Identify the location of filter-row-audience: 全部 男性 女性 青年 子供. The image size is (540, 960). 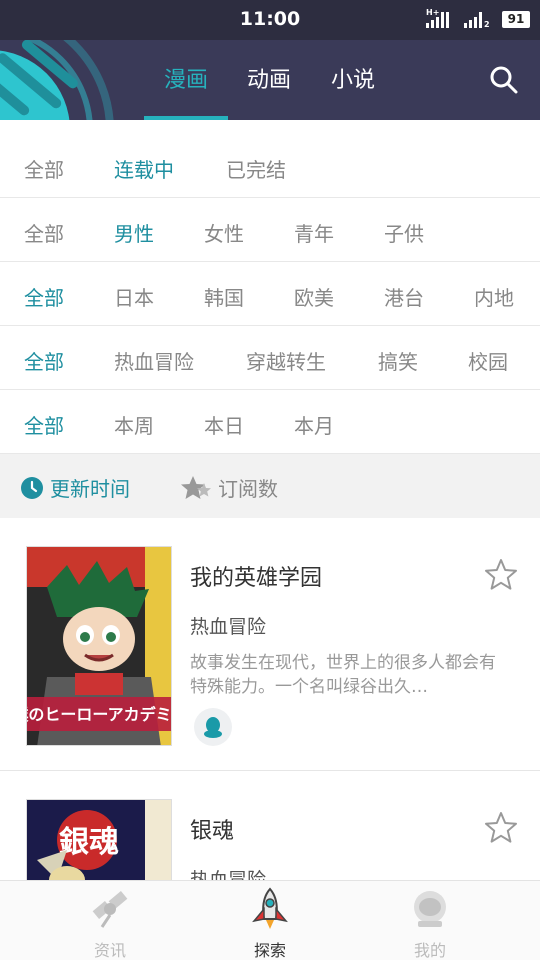
(270, 230).